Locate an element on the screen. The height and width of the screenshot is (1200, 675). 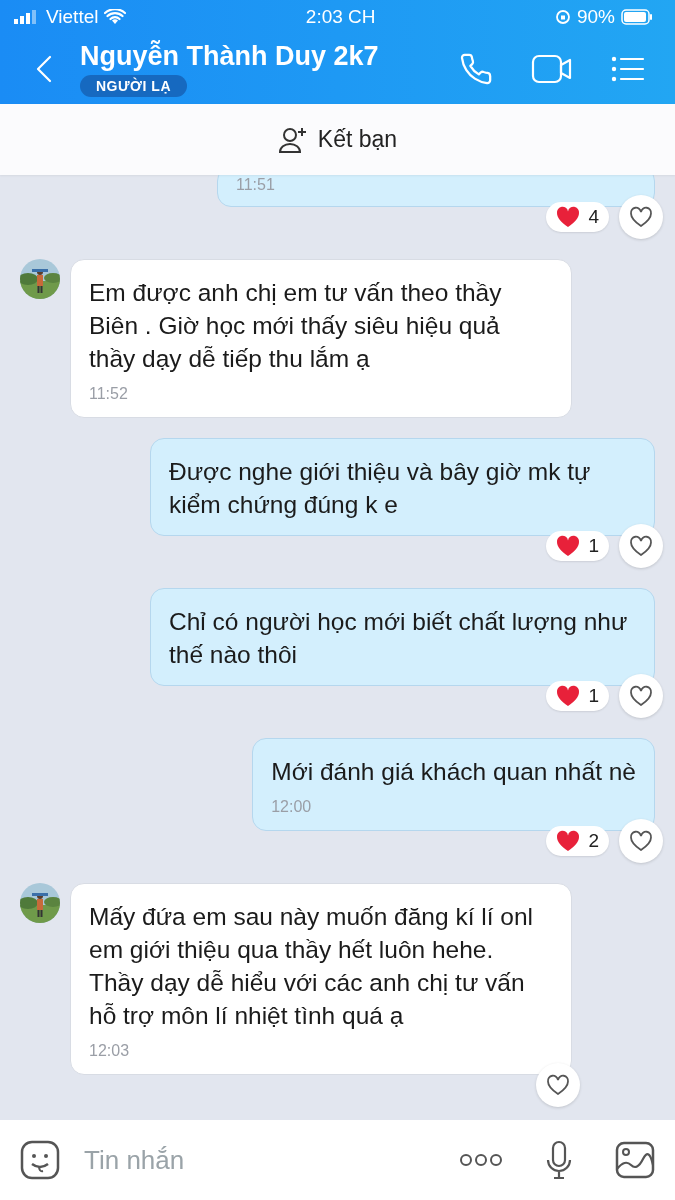
reaction-count: 4 is located at coordinates (577, 217).